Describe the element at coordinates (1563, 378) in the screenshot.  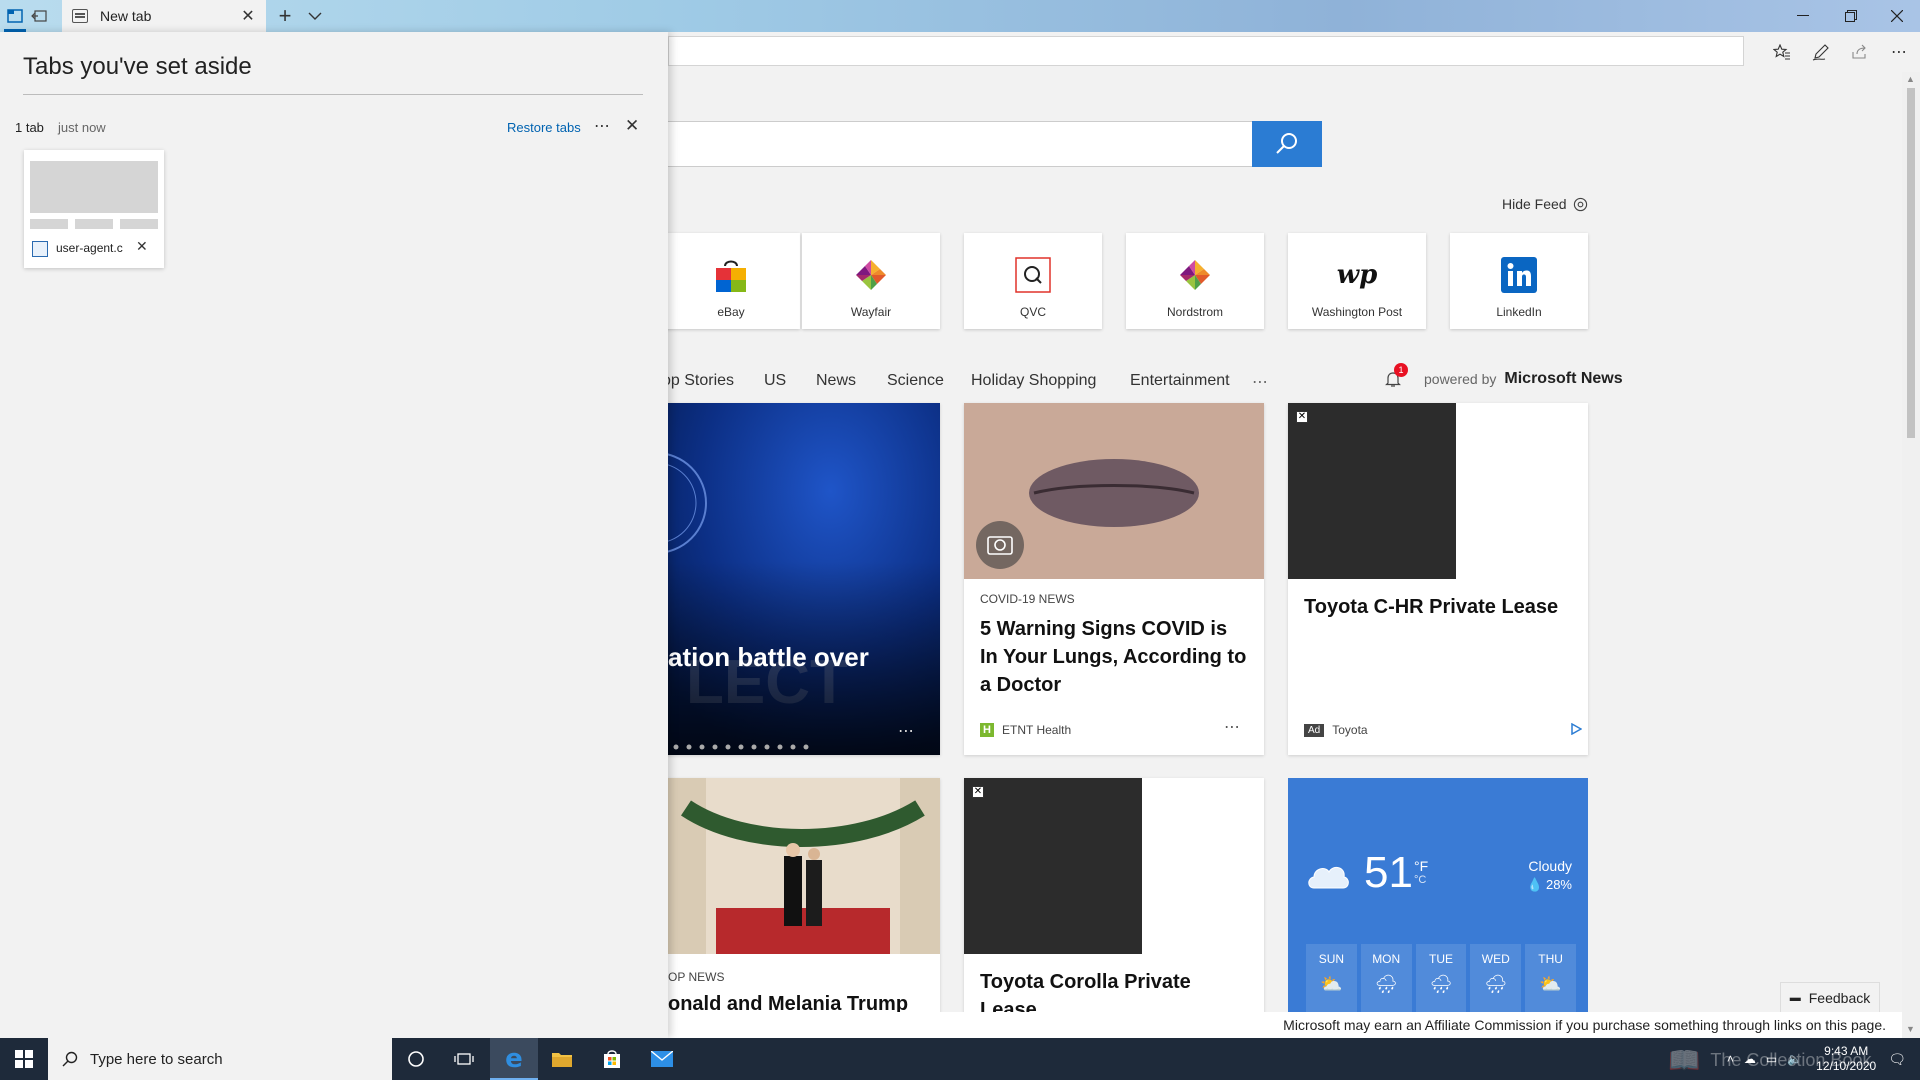
I see `powered-by-brand: Microsoft News` at that location.